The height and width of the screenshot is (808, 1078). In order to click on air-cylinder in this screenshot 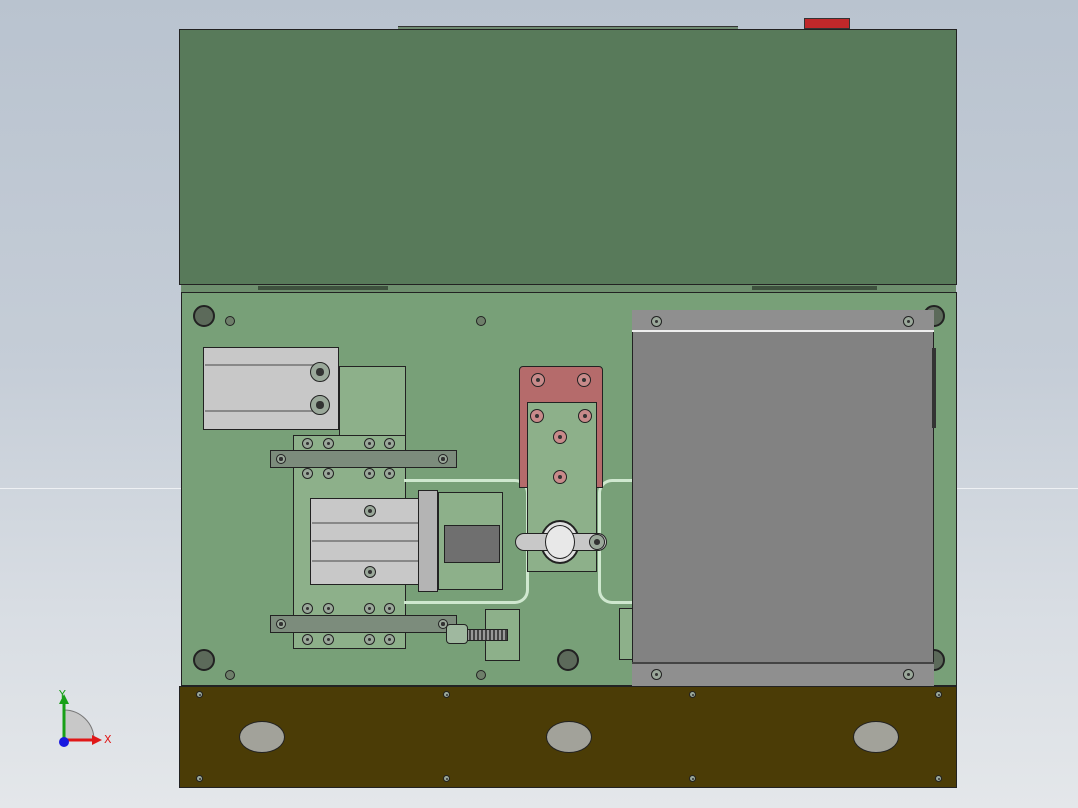, I will do `click(271, 388)`.